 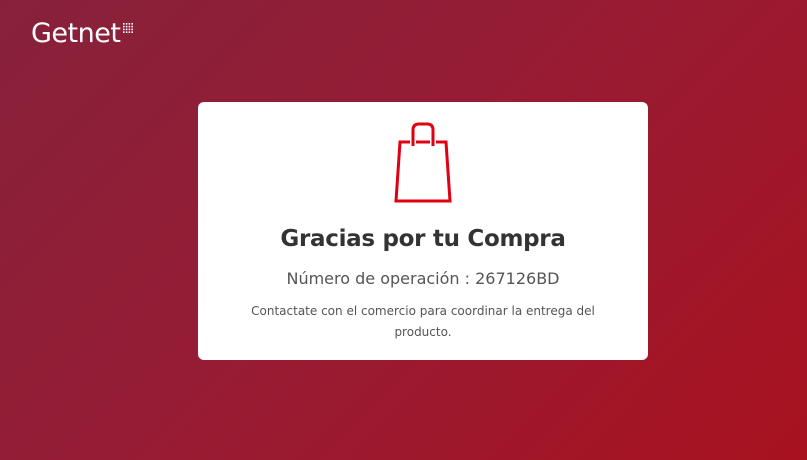 I want to click on getnet-logo: Getnet, so click(x=82, y=34).